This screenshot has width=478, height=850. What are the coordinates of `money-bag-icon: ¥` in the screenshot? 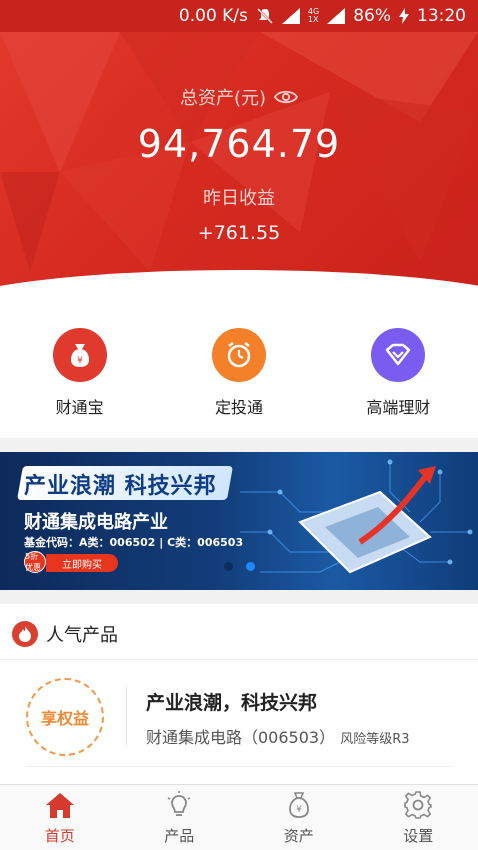 It's located at (79, 355).